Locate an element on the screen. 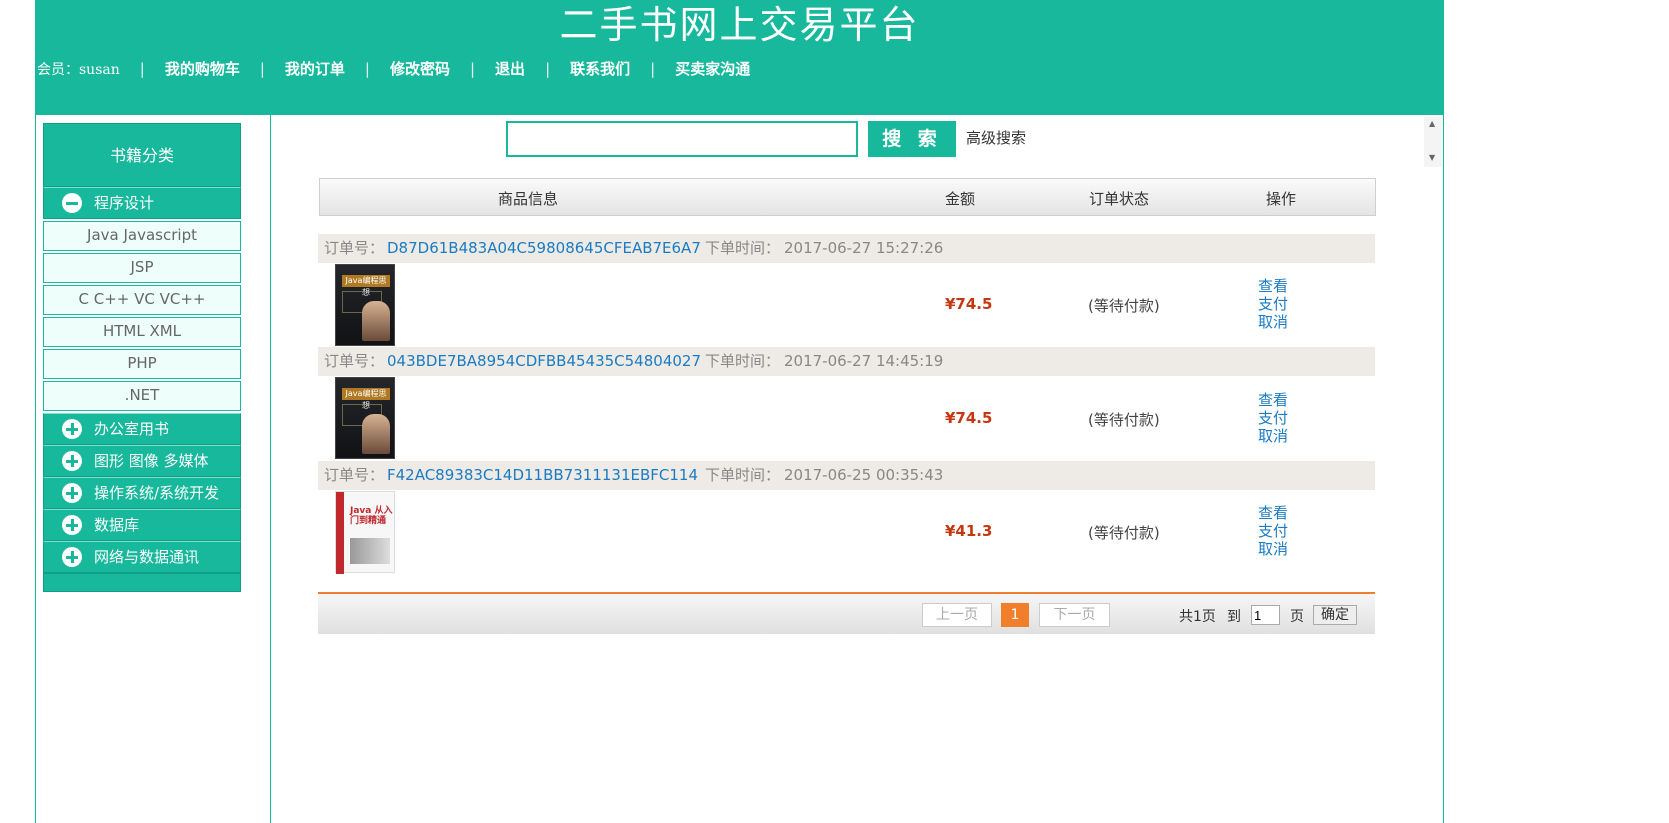 This screenshot has height=823, width=1669. order-status: (等待付款) is located at coordinates (1124, 420).